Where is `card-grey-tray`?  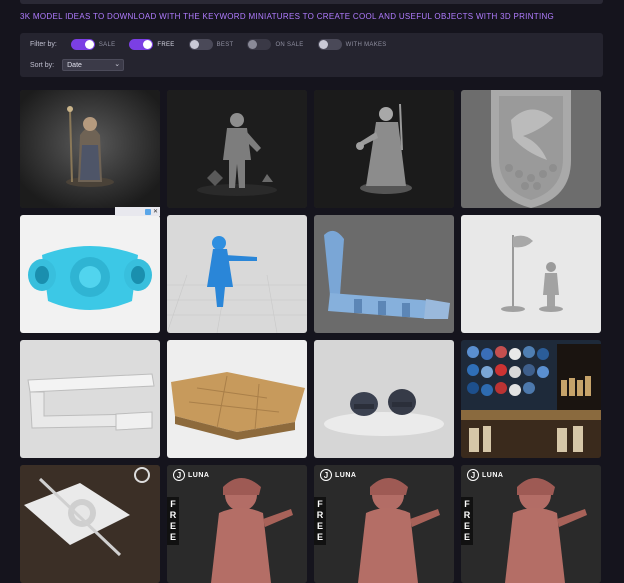 card-grey-tray is located at coordinates (90, 399).